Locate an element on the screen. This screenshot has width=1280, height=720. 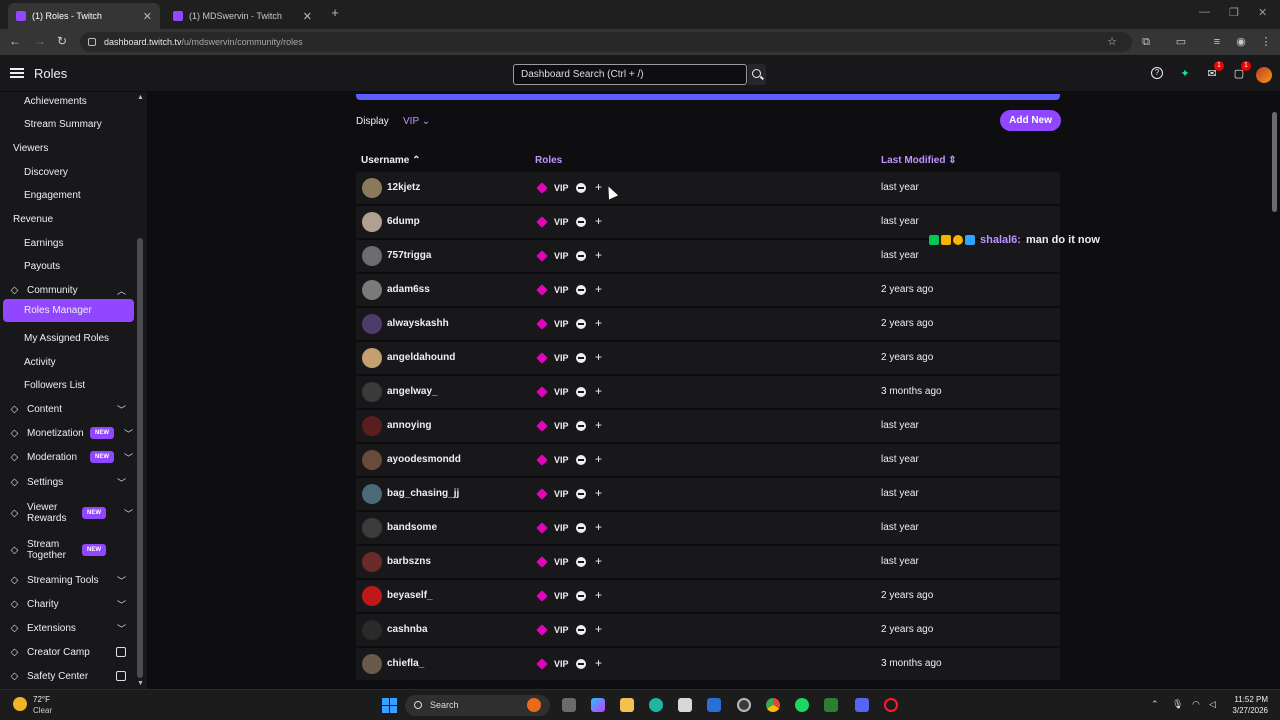
sidebar-item-charity: ◇ Charity ﹀ is located at coordinates (67, 604).